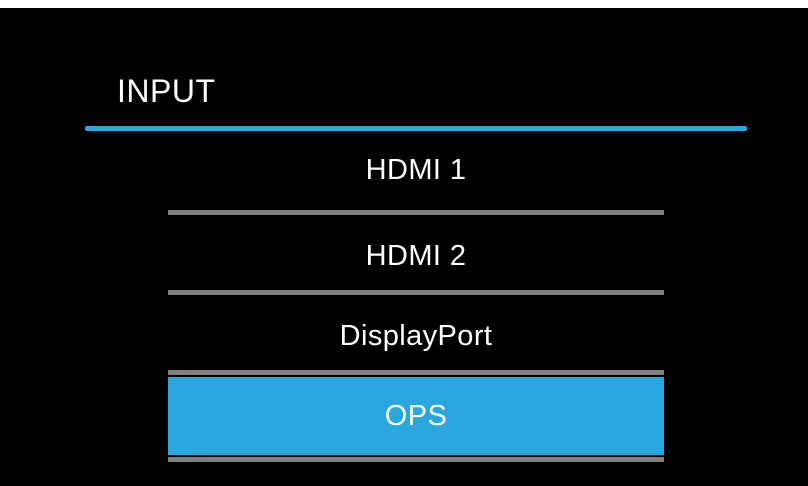  I want to click on menu-item-label: HDMI 2, so click(416, 256).